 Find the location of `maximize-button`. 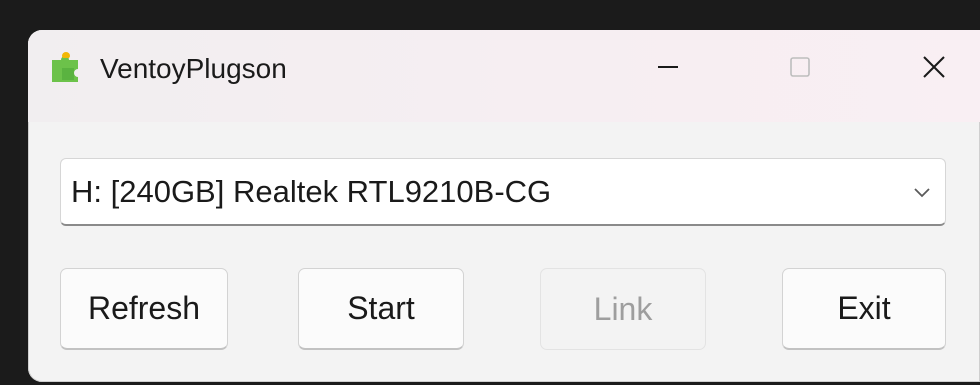

maximize-button is located at coordinates (800, 69).